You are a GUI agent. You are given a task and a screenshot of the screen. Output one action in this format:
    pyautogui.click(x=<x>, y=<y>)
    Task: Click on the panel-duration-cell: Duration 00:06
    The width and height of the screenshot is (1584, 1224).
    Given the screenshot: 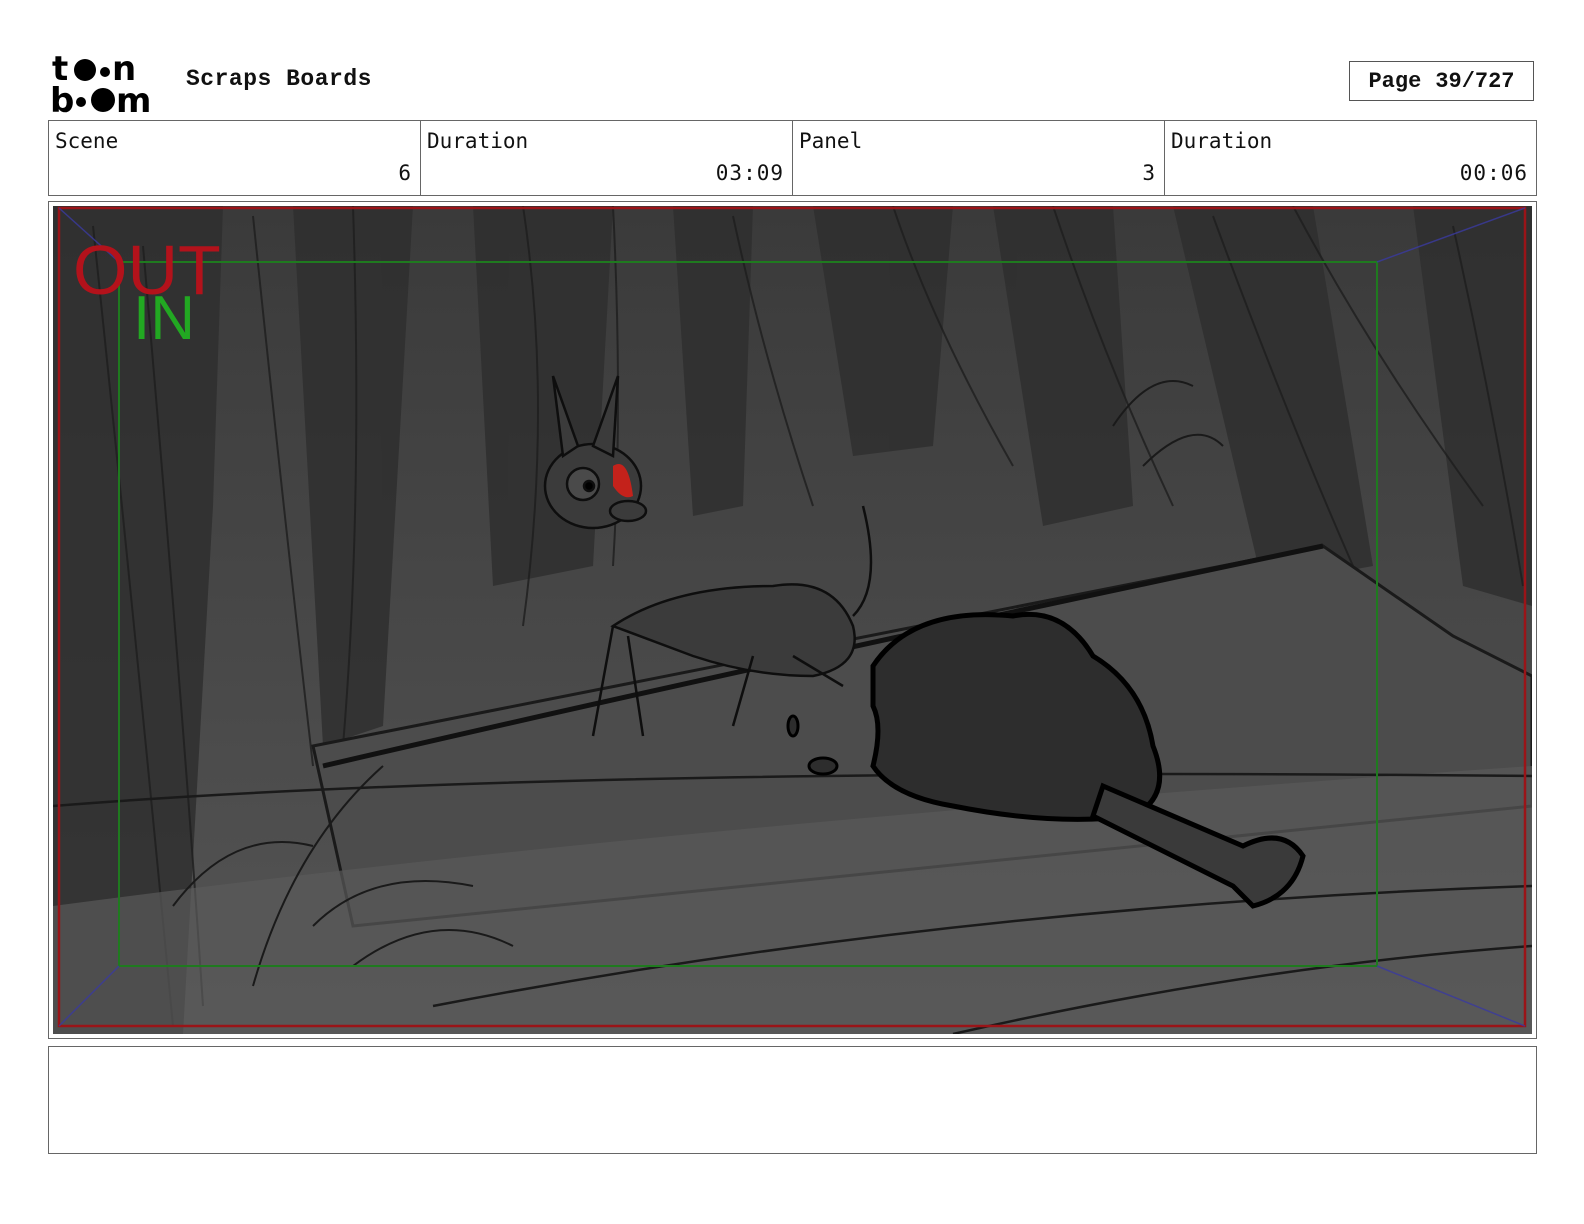 What is the action you would take?
    pyautogui.click(x=1350, y=158)
    